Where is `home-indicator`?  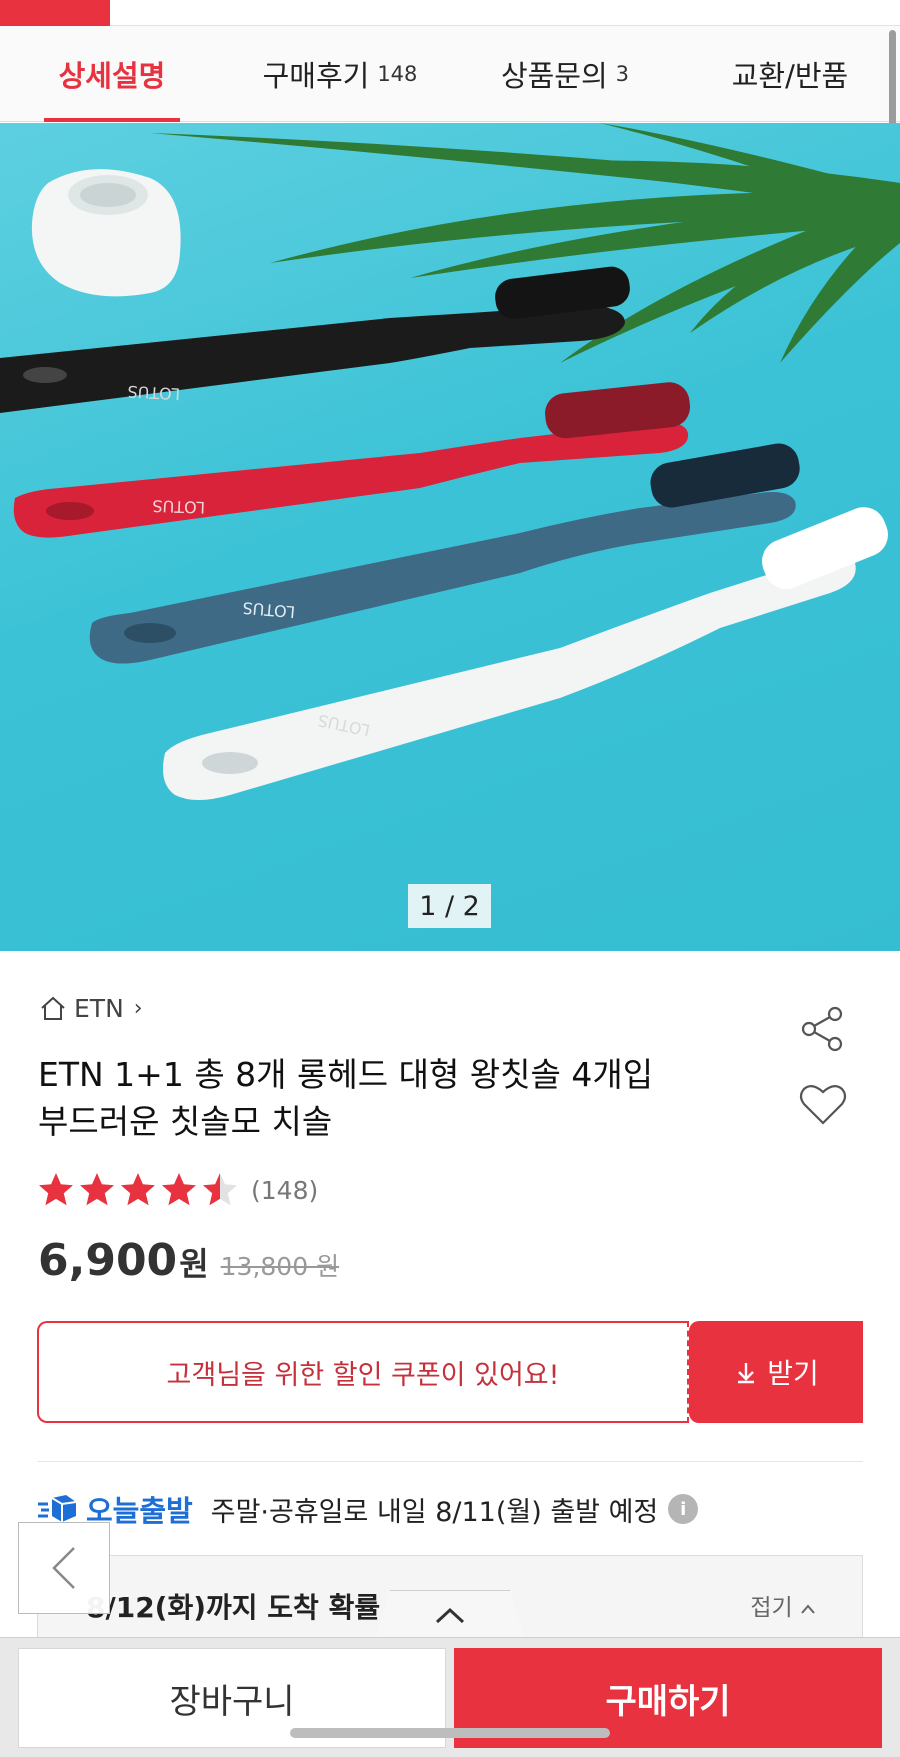 home-indicator is located at coordinates (450, 1733).